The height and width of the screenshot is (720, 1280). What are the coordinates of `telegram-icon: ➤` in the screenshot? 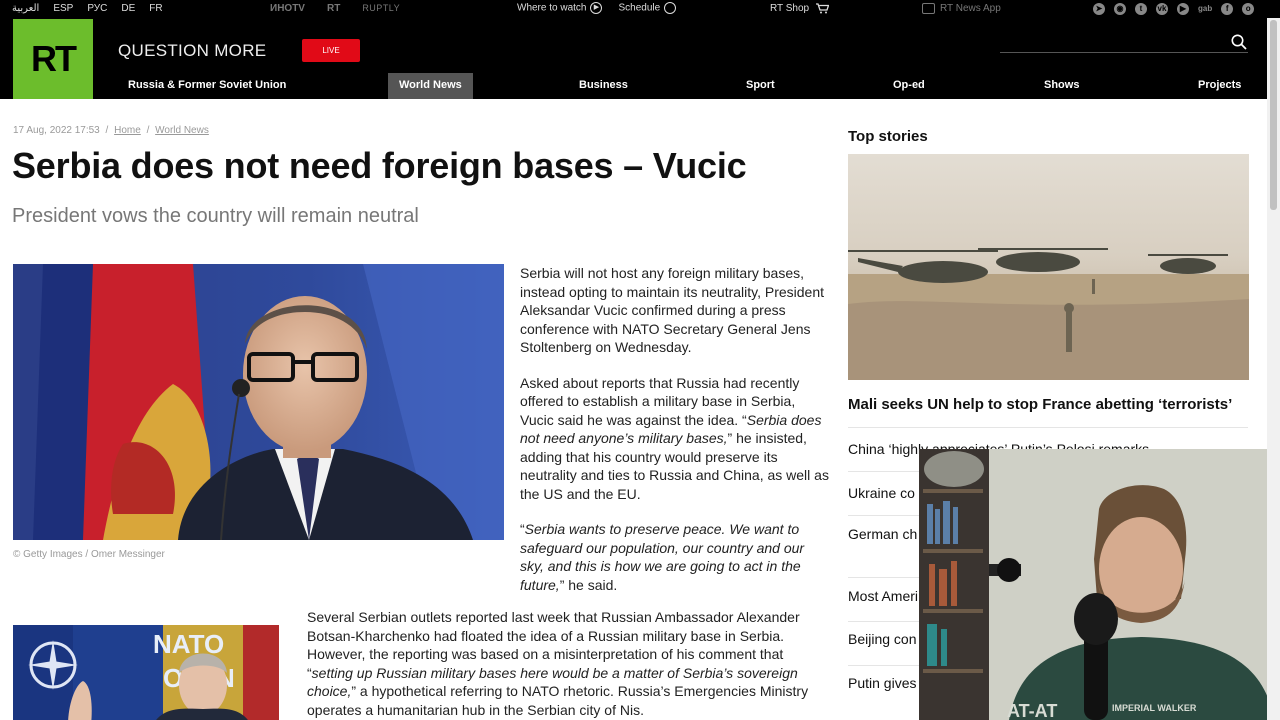 It's located at (1099, 9).